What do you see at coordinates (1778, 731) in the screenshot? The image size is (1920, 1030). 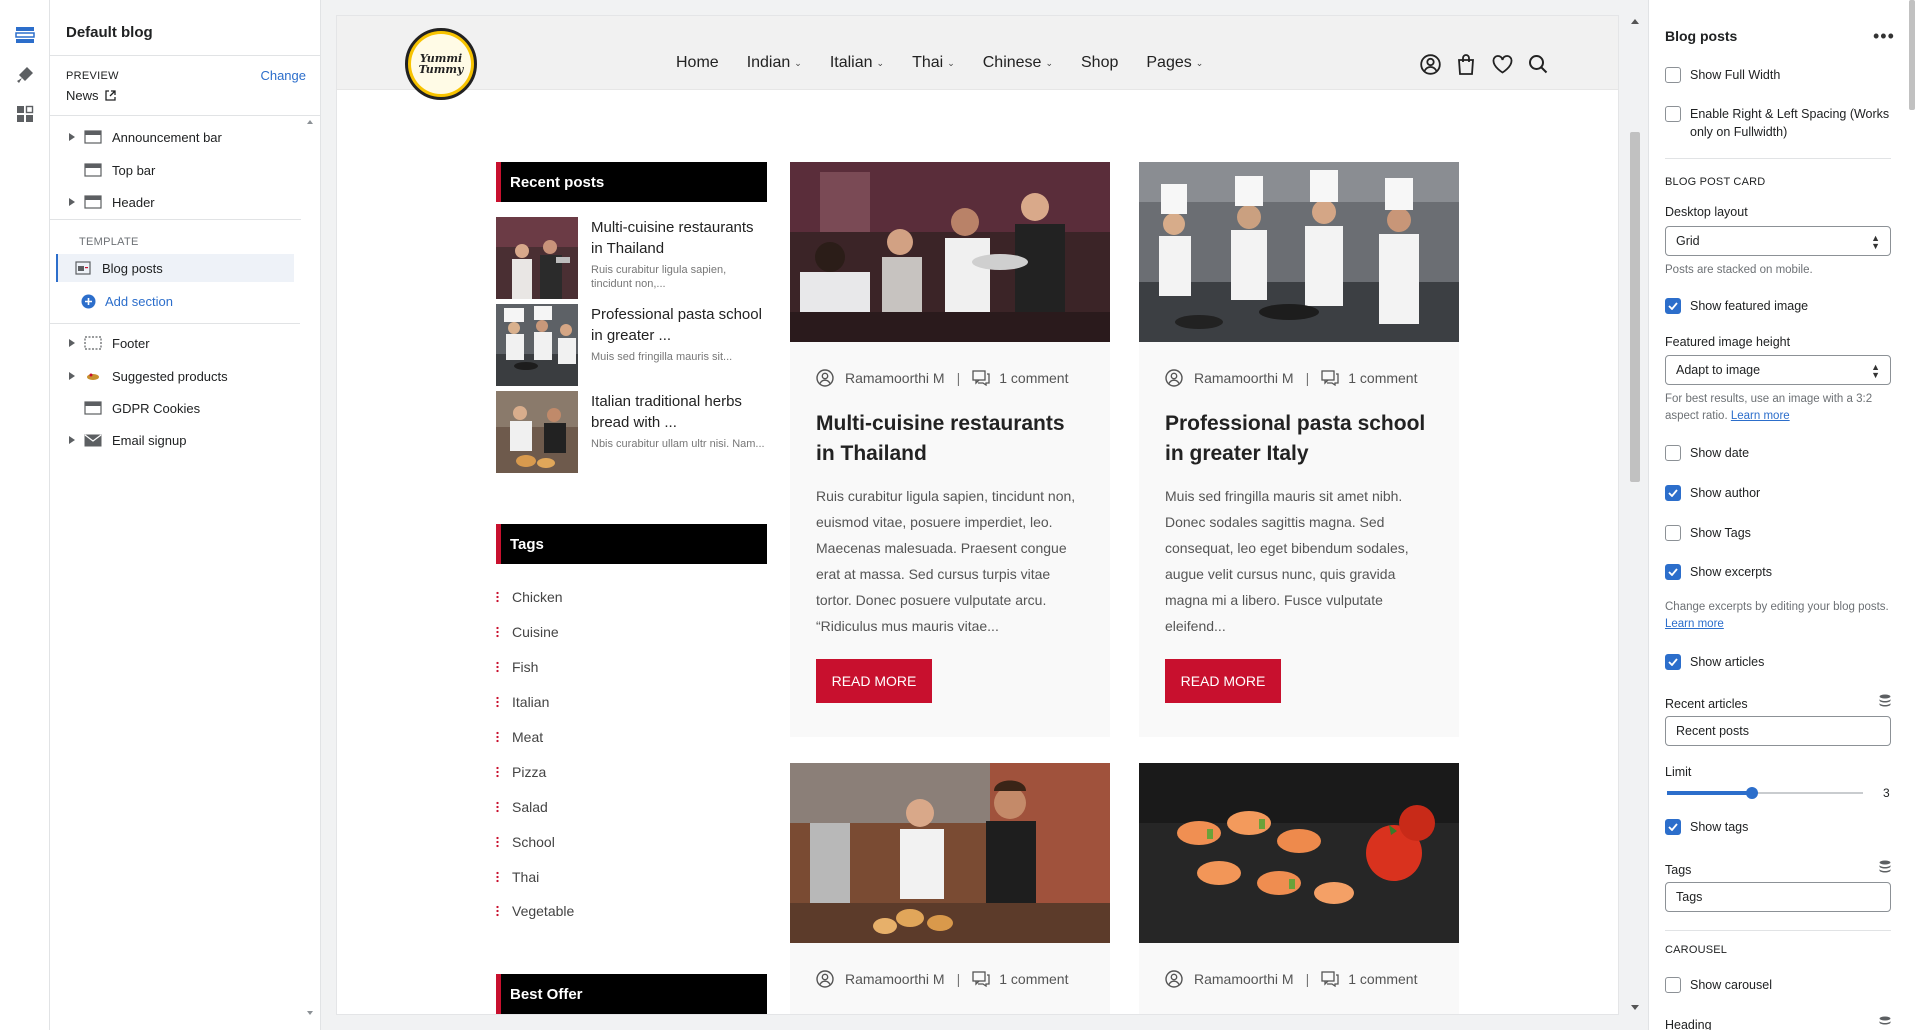 I see `recent-articles-input: Recent posts` at bounding box center [1778, 731].